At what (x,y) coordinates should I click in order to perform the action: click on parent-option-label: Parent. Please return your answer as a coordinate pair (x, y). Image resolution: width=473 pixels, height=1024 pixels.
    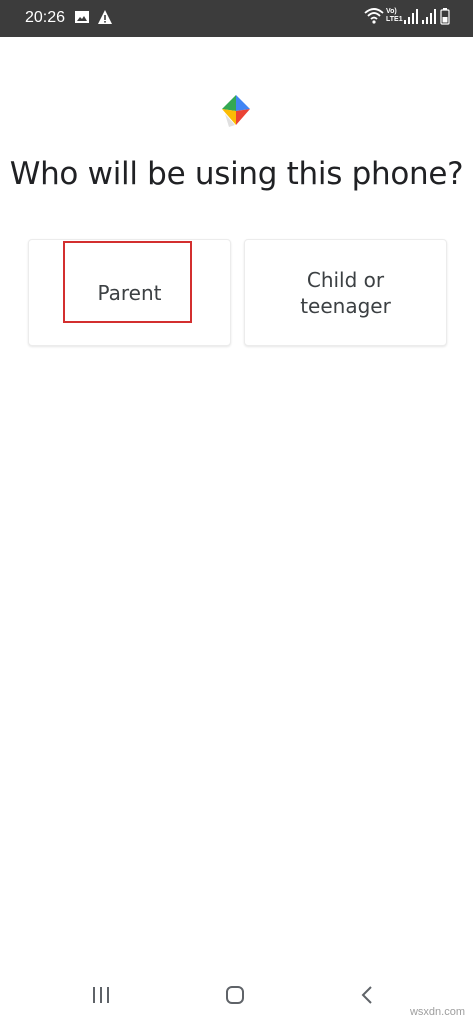
    Looking at the image, I should click on (129, 292).